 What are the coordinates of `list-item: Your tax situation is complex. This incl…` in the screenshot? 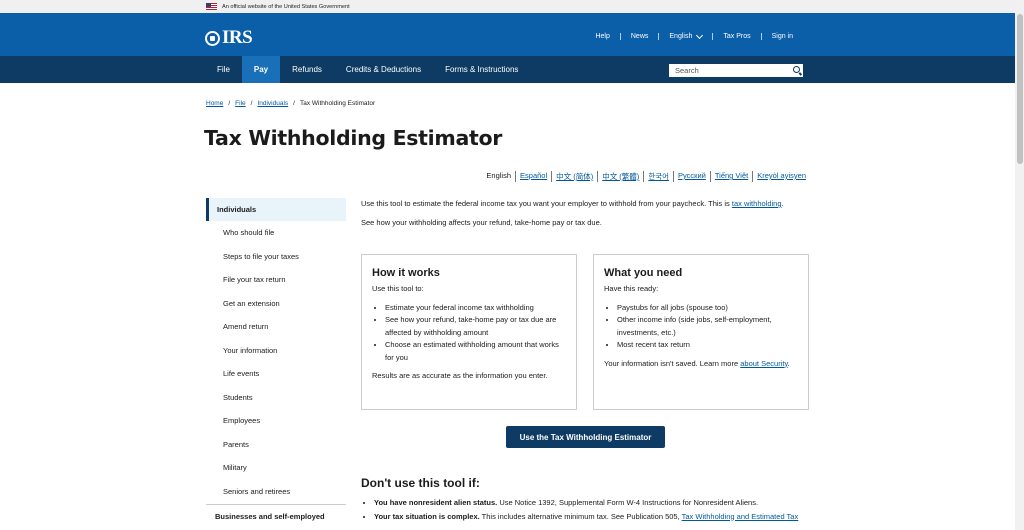 It's located at (594, 517).